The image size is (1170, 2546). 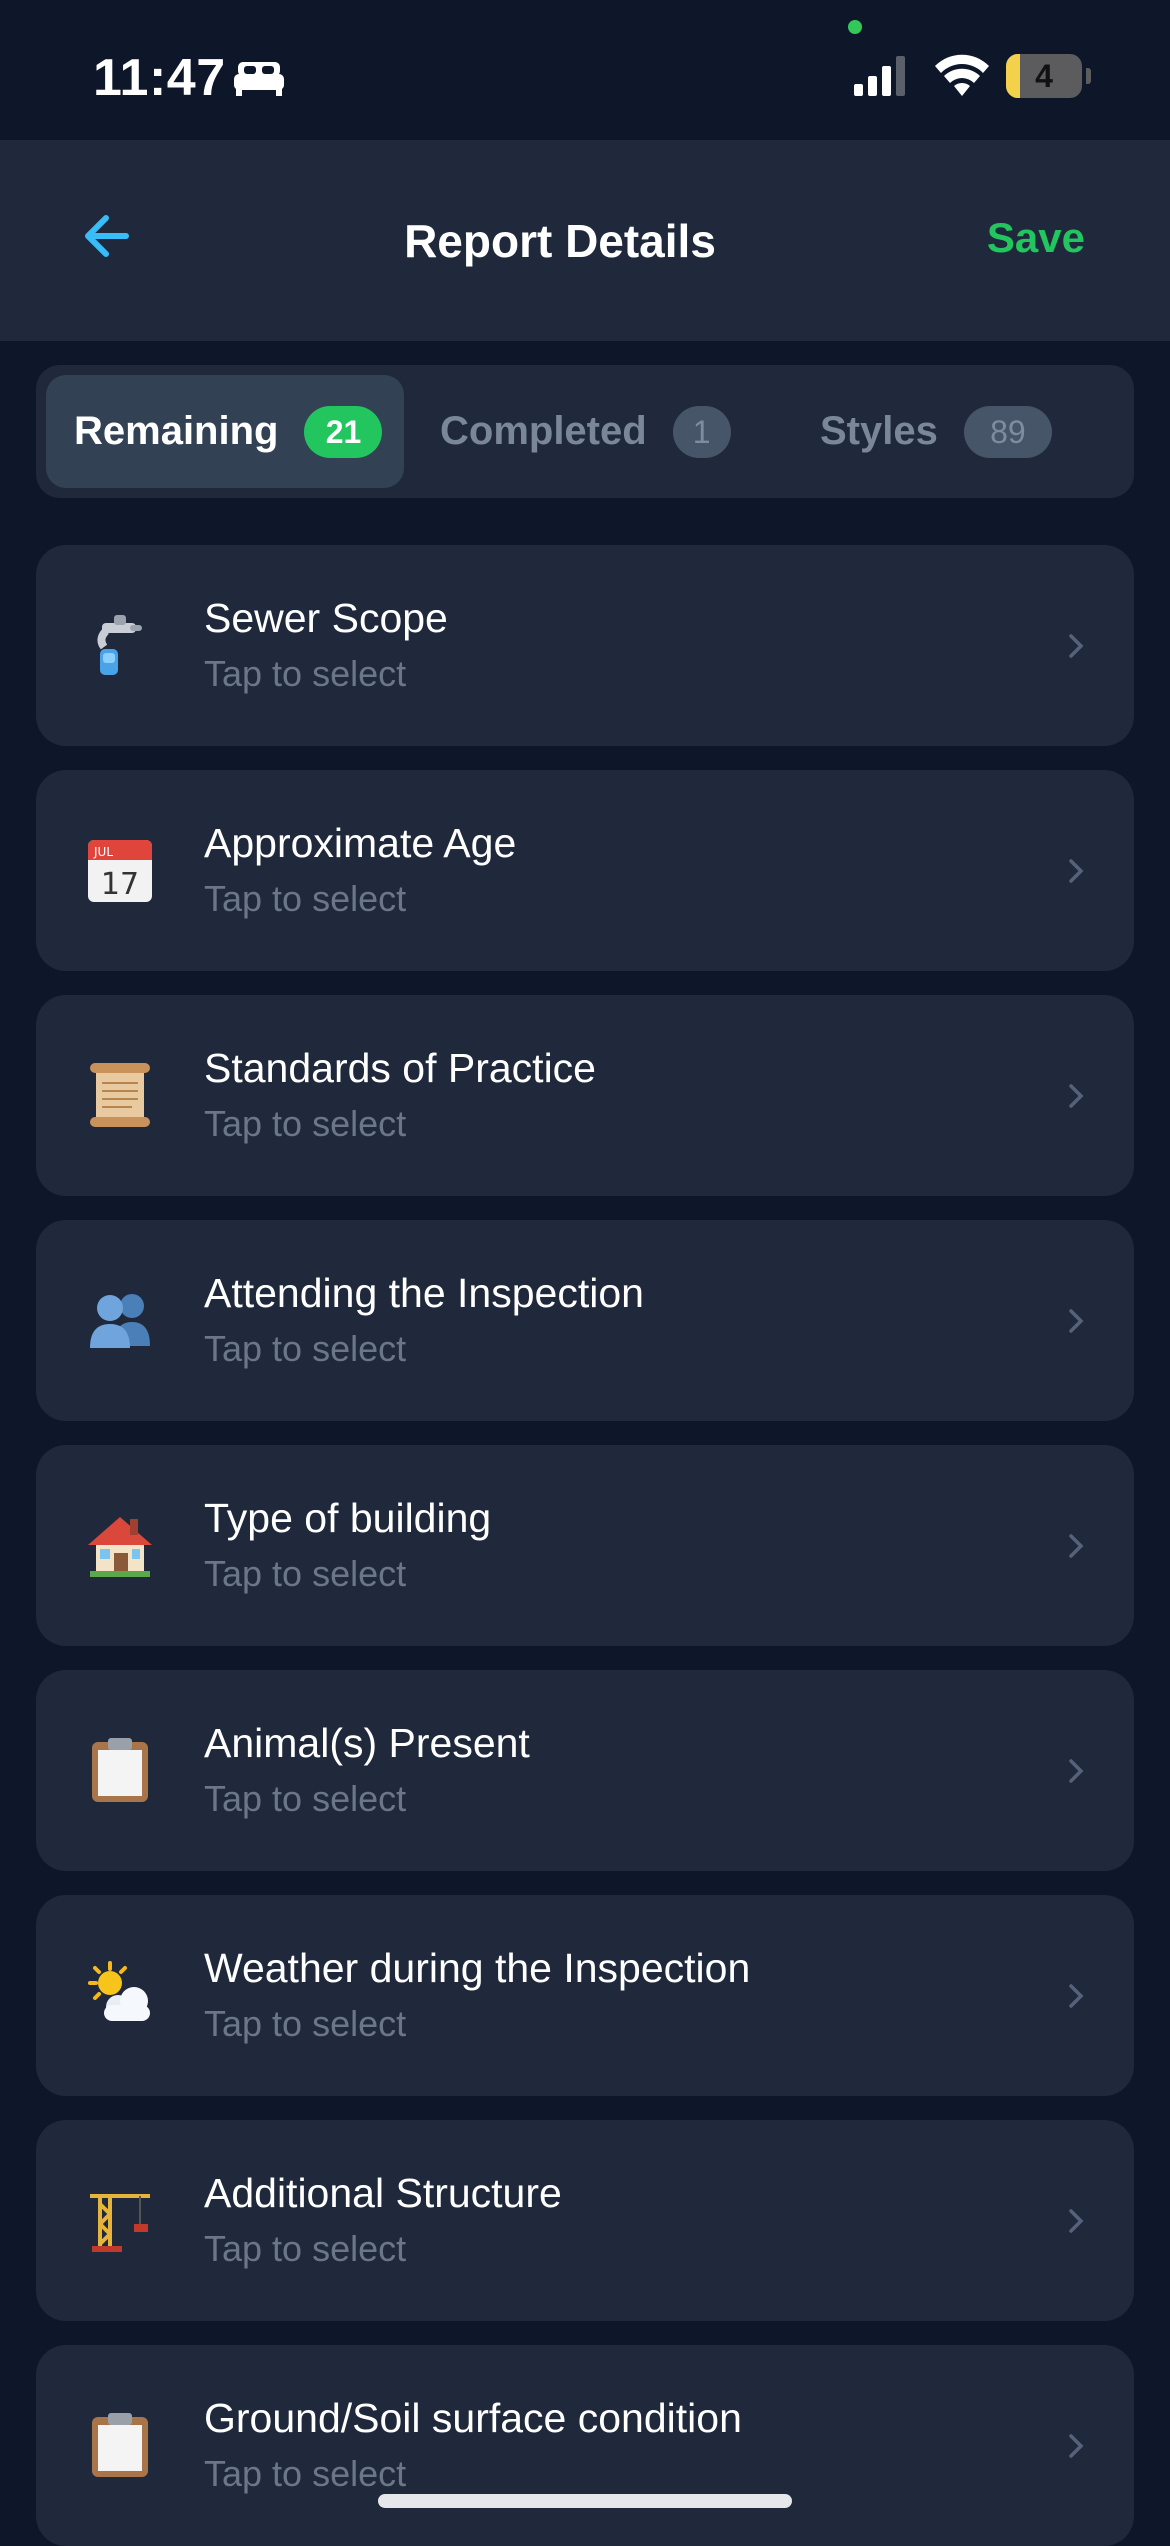 What do you see at coordinates (585, 1545) in the screenshot?
I see `list-item-type-of-building: Type of building Tap to select` at bounding box center [585, 1545].